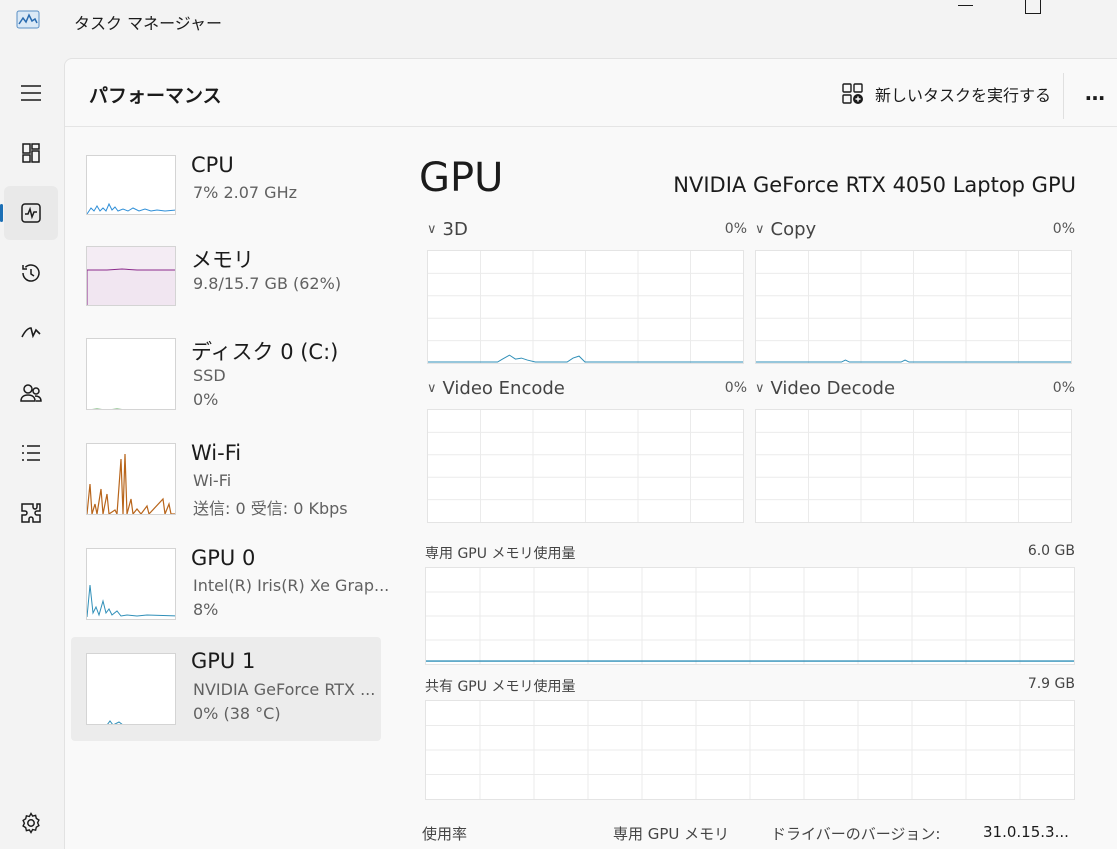  I want to click on usage-label: 使用率, so click(445, 834).